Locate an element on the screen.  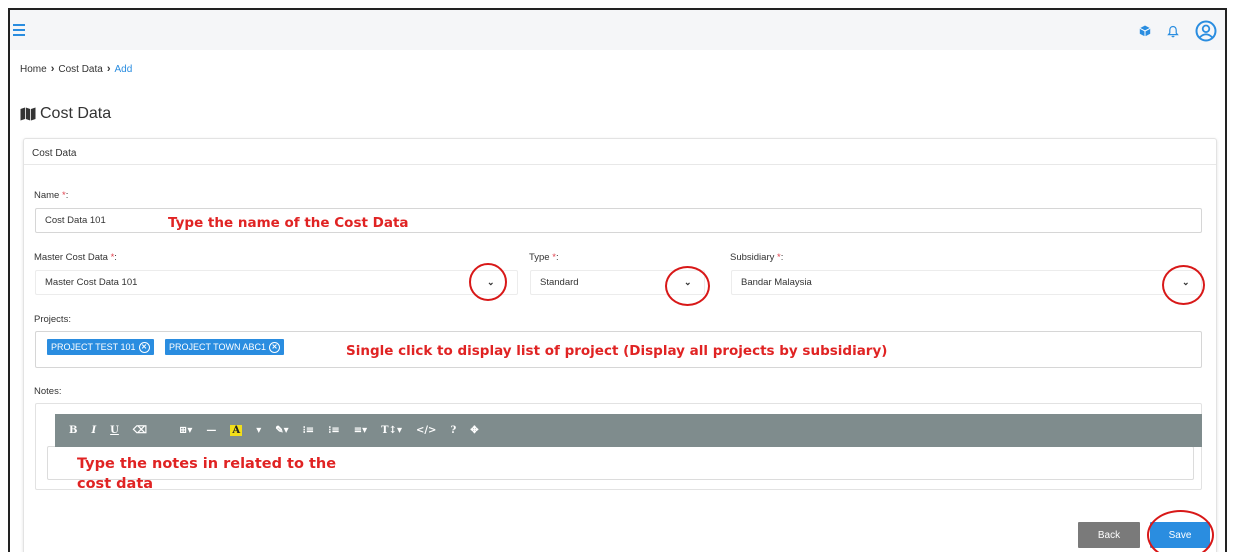
master-cost-data-select: Master Cost Data 101 is located at coordinates (276, 282).